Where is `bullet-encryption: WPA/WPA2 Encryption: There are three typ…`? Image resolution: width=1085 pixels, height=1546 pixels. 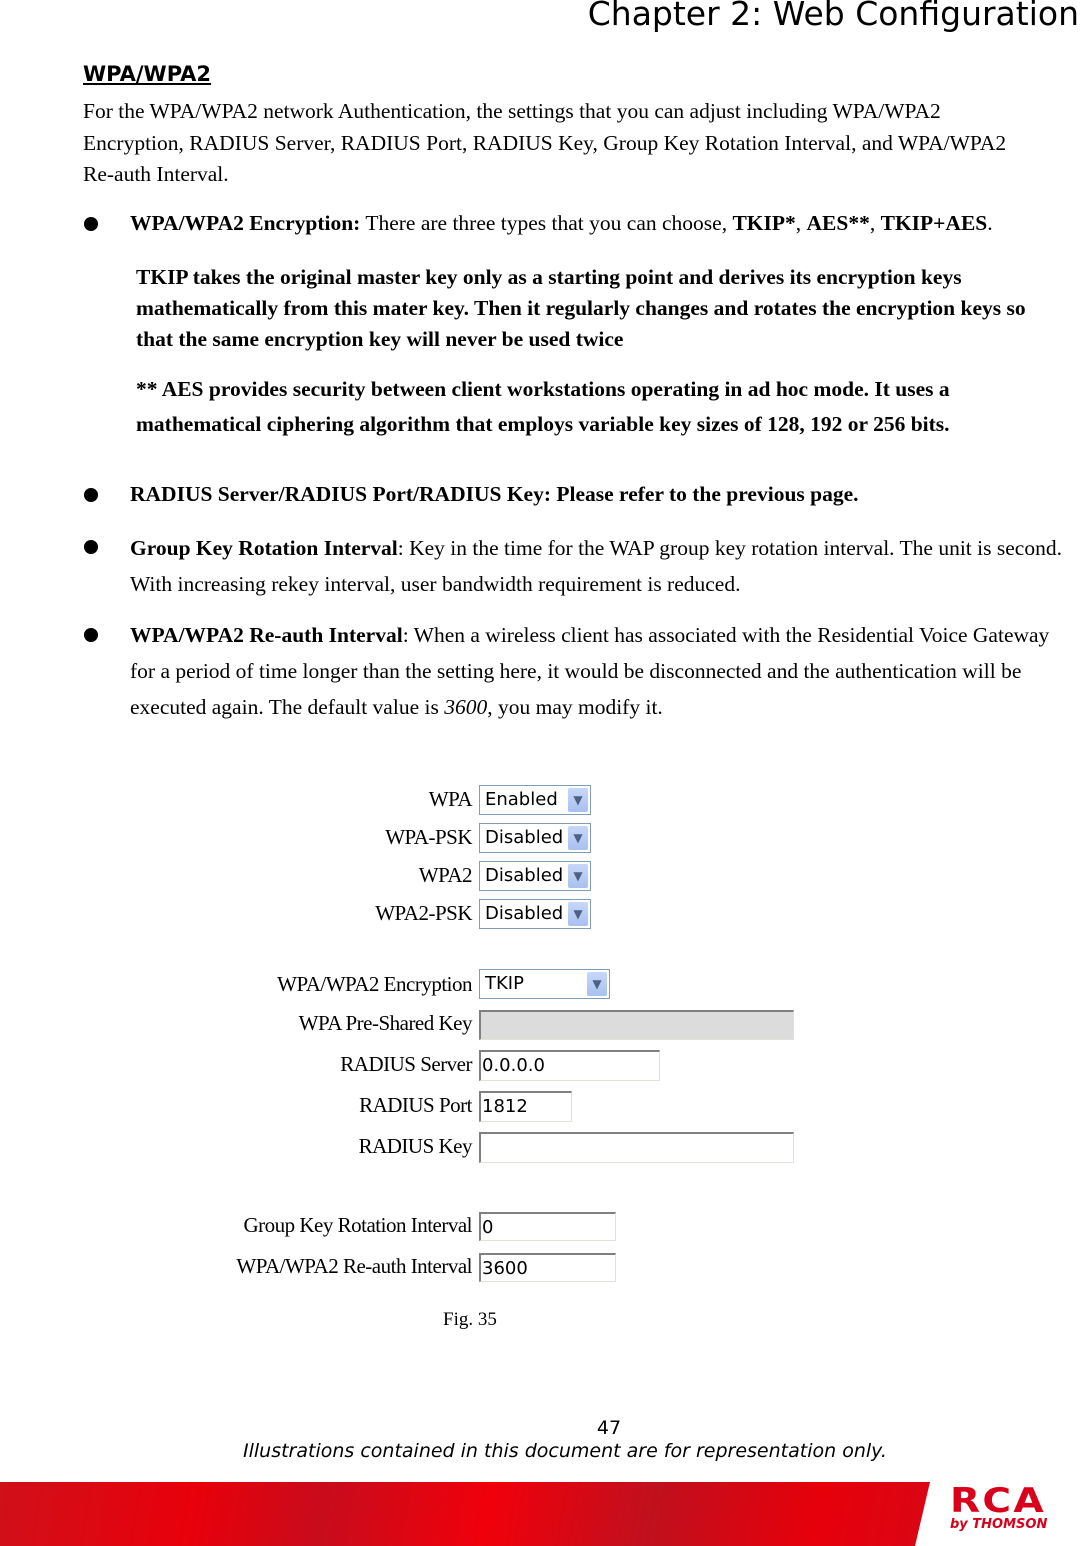 bullet-encryption: WPA/WPA2 Encryption: There are three typ… is located at coordinates (607, 224).